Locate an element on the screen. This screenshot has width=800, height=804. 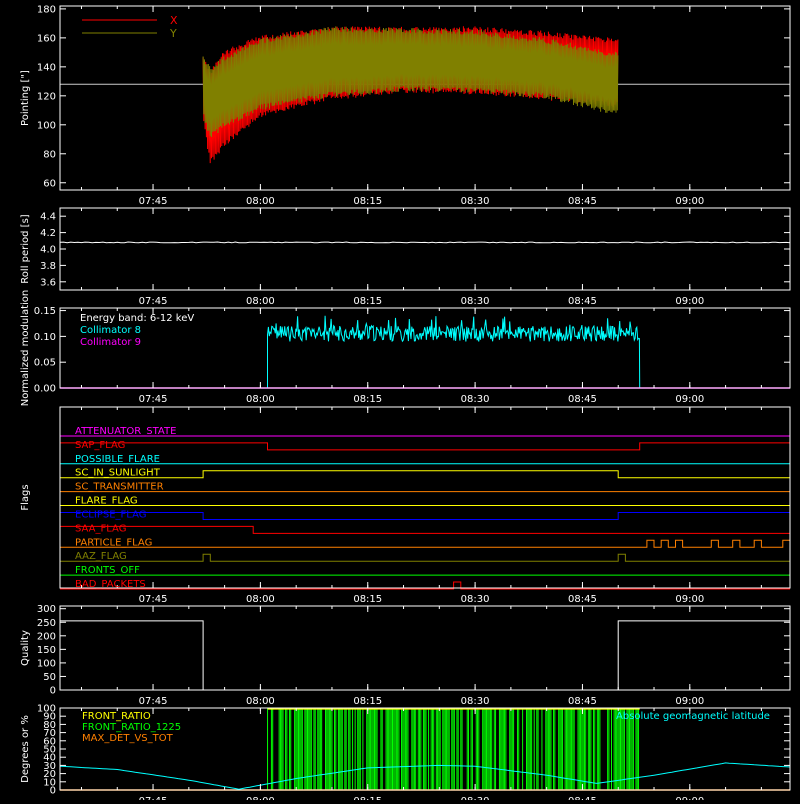
legend-front-ratio: FRONT_RATIO is located at coordinates (116, 716).